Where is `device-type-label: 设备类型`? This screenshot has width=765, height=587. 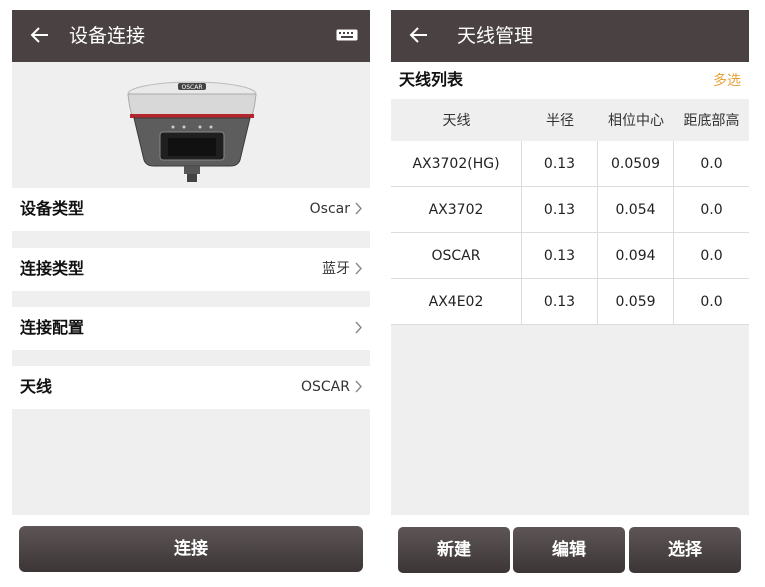
device-type-label: 设备类型 is located at coordinates (52, 208).